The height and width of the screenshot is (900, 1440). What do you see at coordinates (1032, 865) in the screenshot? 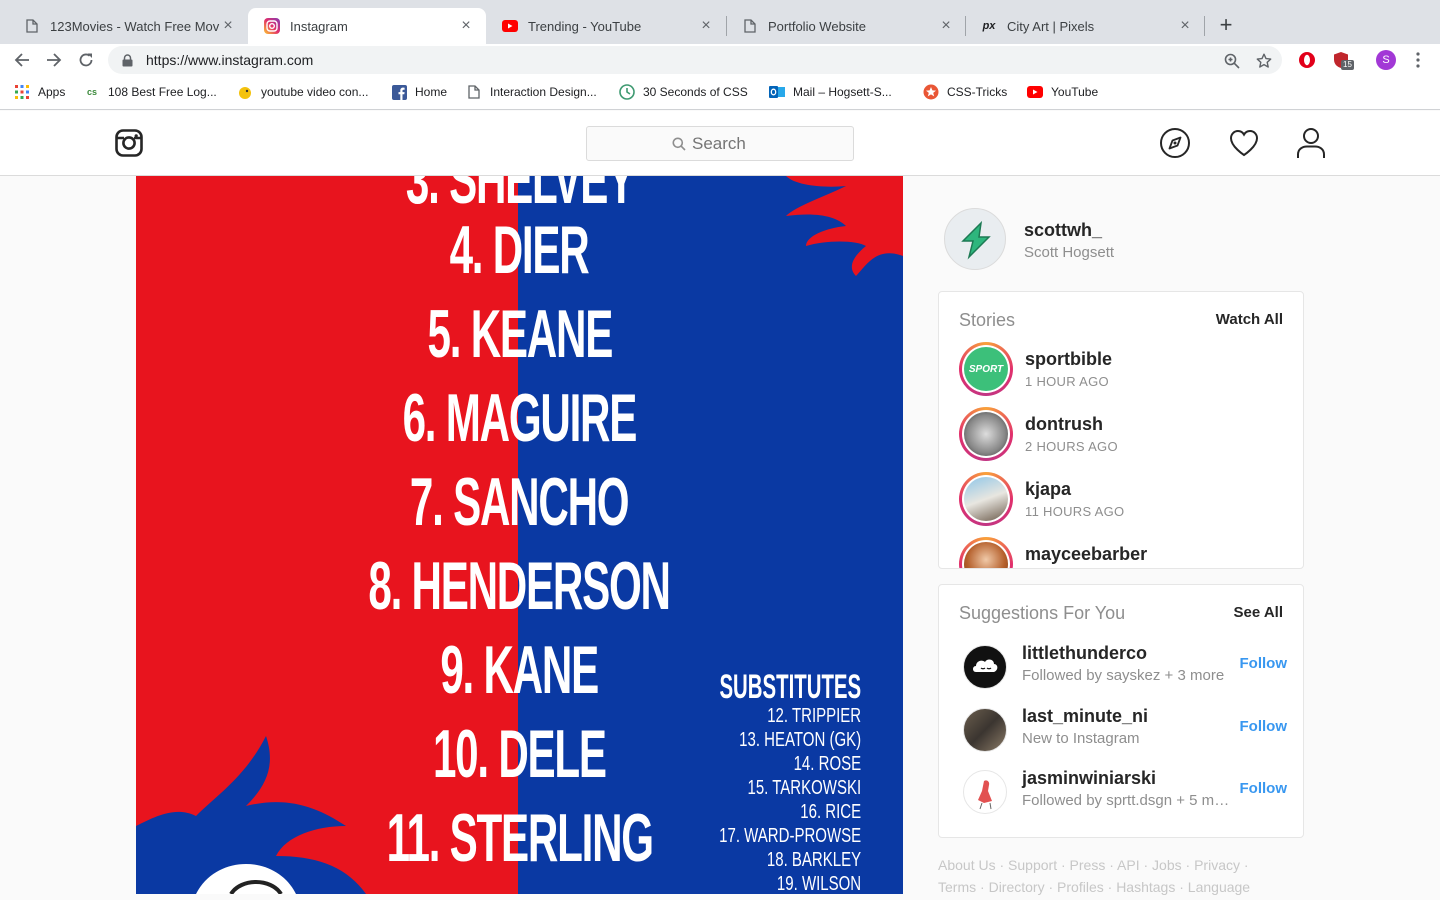
I see `footer-link: Support` at bounding box center [1032, 865].